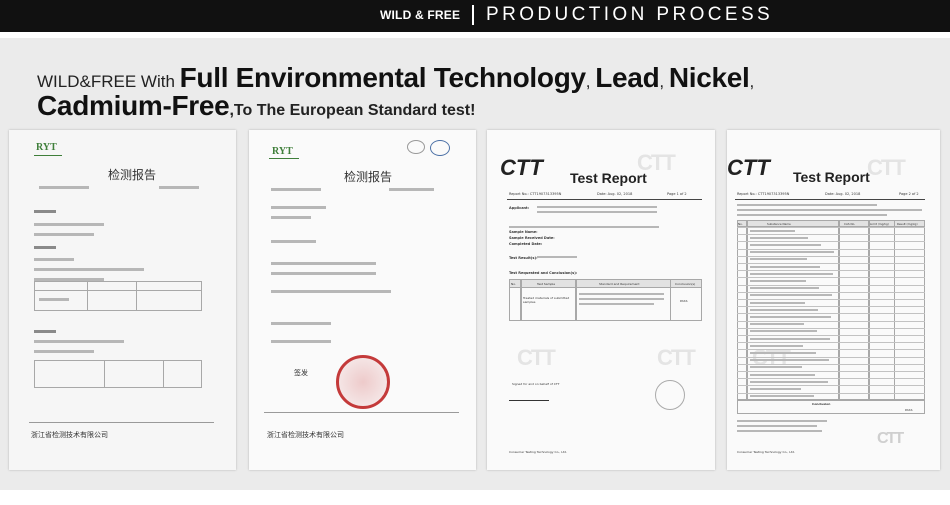  What do you see at coordinates (627, 77) in the screenshot?
I see `headline-part-lead: Lead` at bounding box center [627, 77].